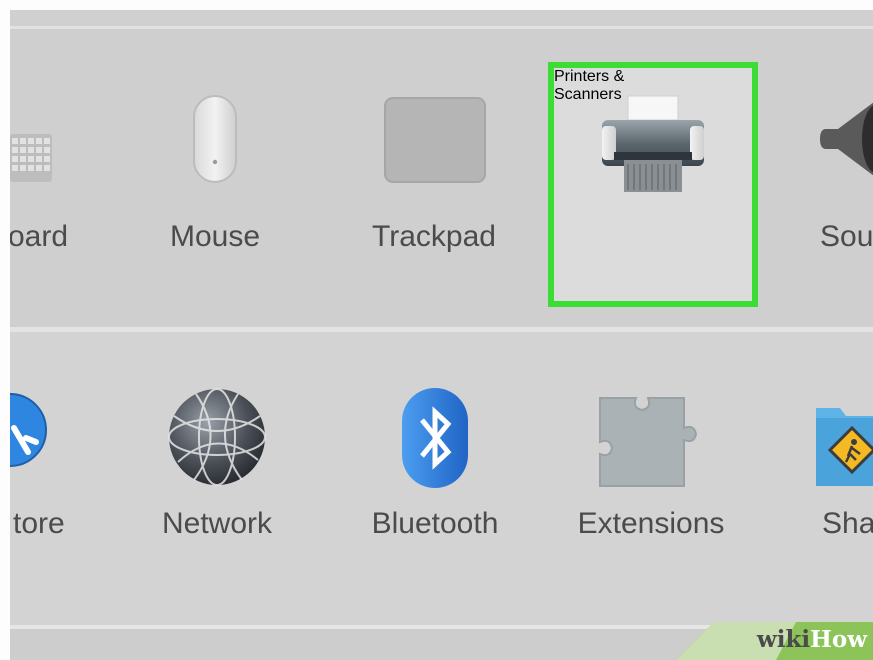 Image resolution: width=873 pixels, height=660 pixels. Describe the element at coordinates (217, 523) in the screenshot. I see `pref-network-label: Network` at that location.